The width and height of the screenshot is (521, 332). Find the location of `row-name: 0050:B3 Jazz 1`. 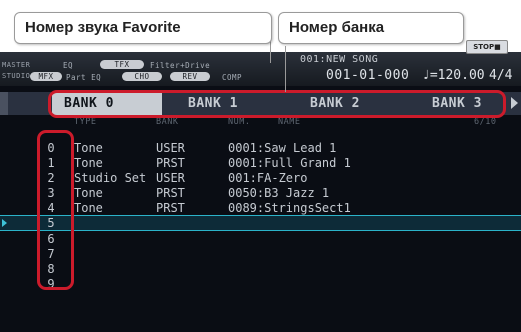

row-name: 0050:B3 Jazz 1 is located at coordinates (279, 193).